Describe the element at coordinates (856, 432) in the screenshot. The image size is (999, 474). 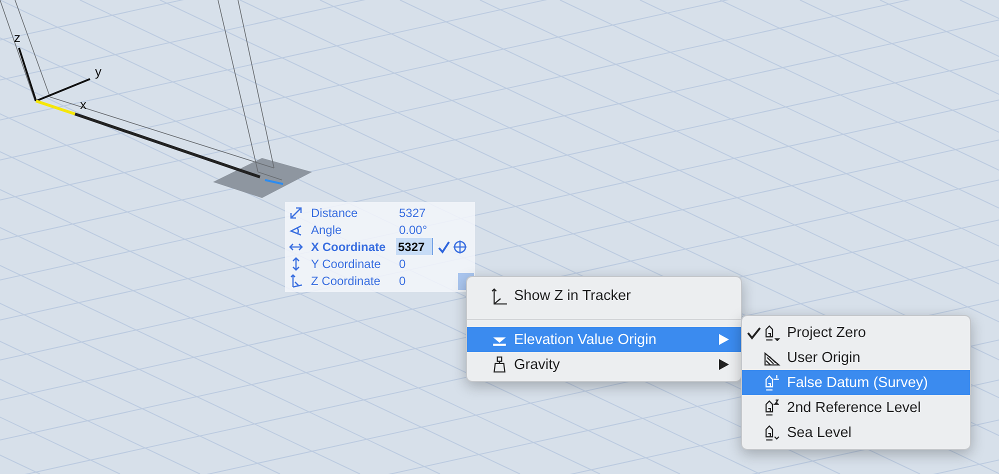
I see `menu-item: Sea Level` at that location.